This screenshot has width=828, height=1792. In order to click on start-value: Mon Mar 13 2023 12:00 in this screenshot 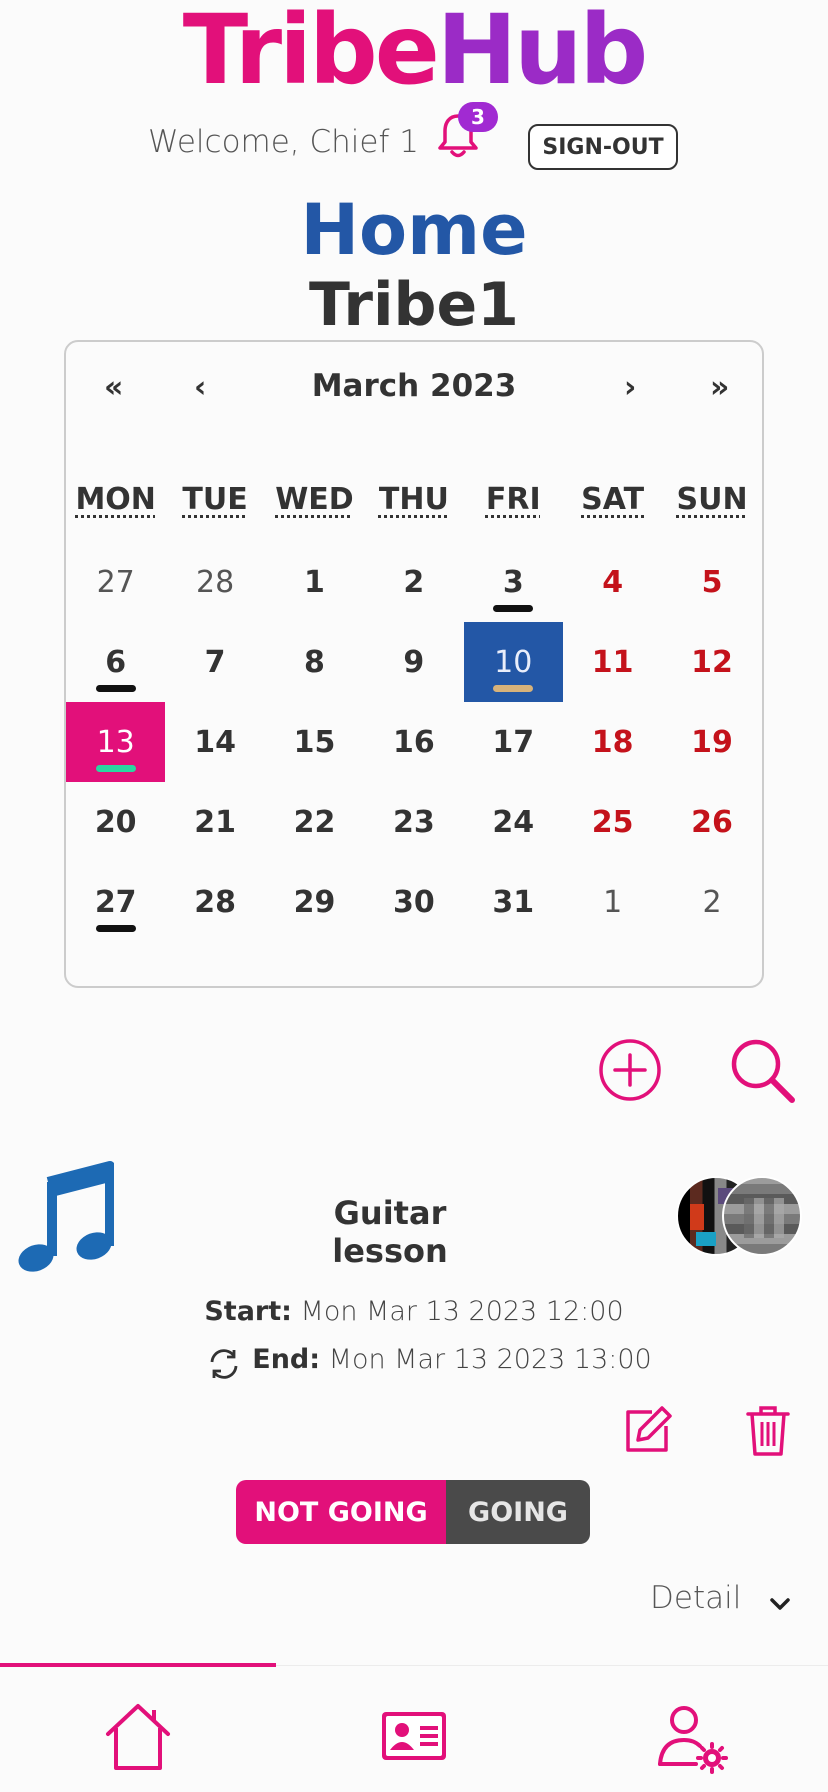, I will do `click(462, 1311)`.